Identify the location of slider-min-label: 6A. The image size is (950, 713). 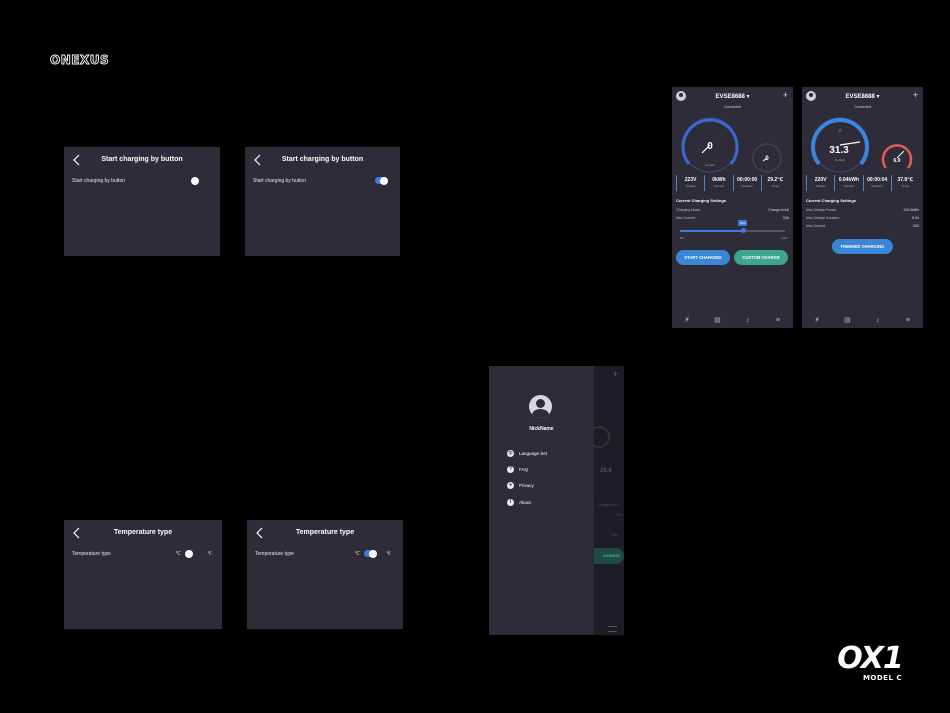
(682, 238).